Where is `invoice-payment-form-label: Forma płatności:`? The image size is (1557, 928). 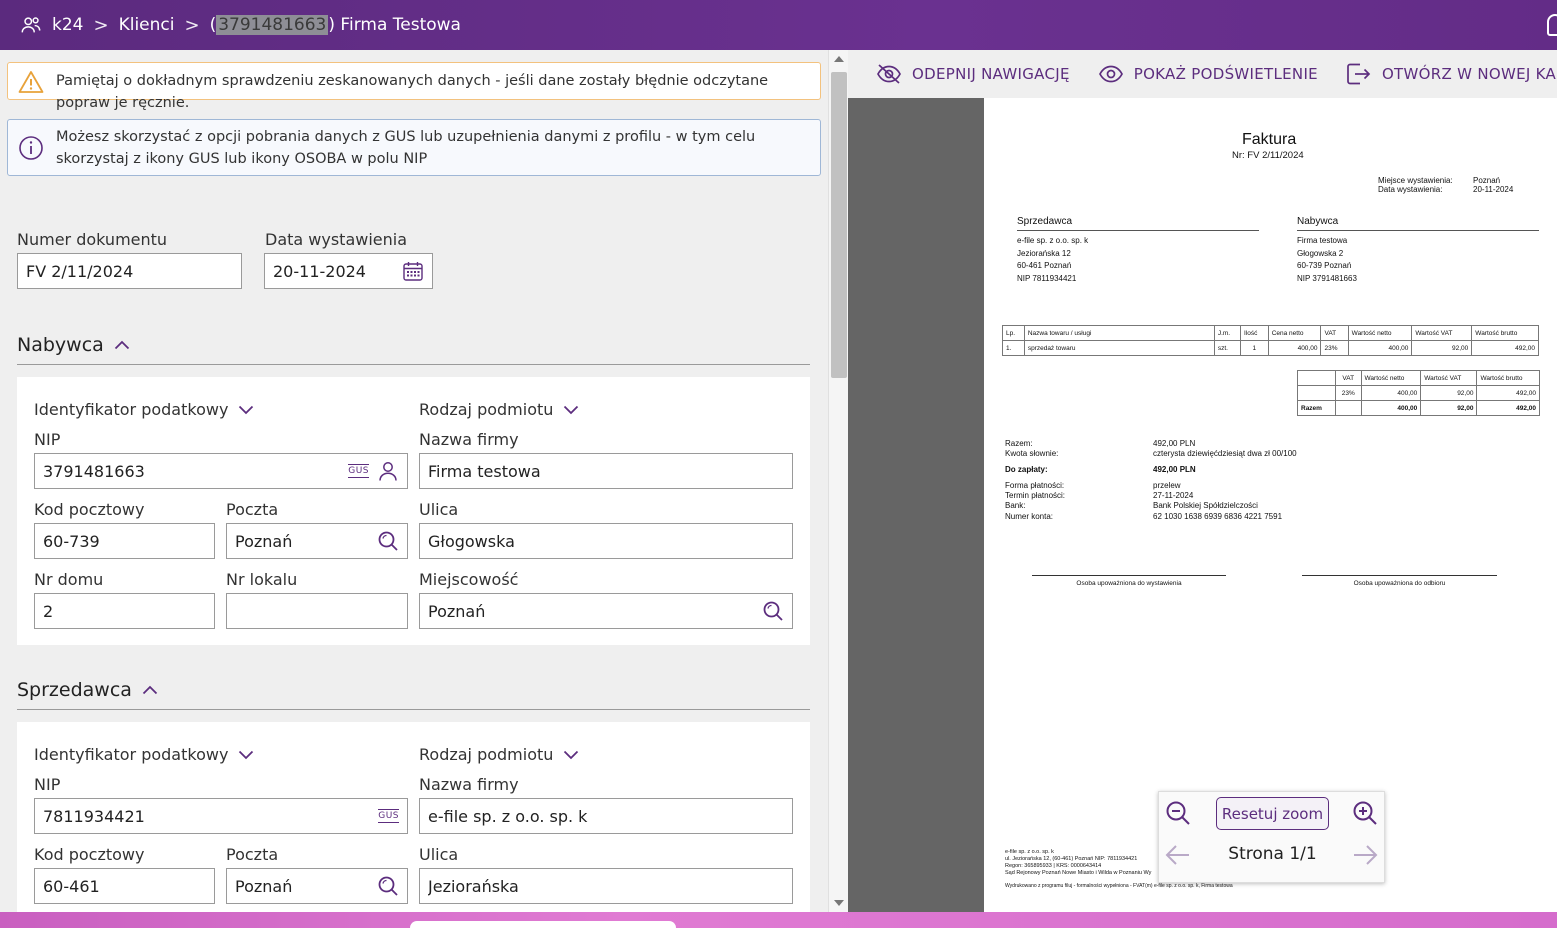
invoice-payment-form-label: Forma płatności: is located at coordinates (1035, 485).